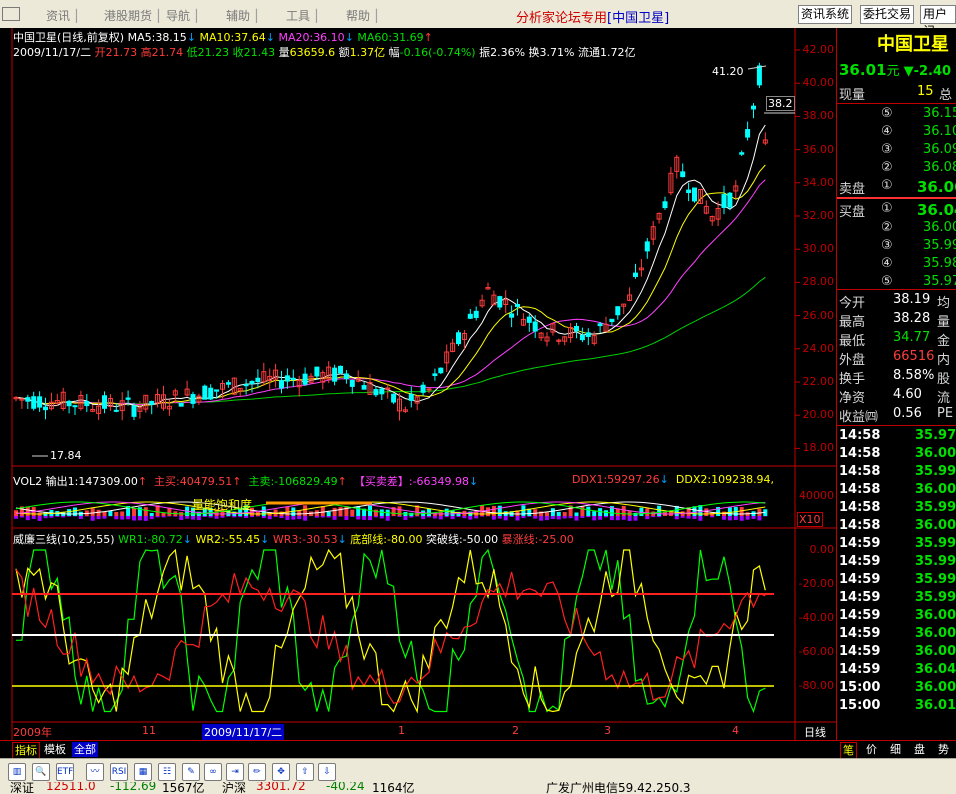 The image size is (956, 794). Describe the element at coordinates (143, 772) in the screenshot. I see `grid-icon: ▦` at that location.